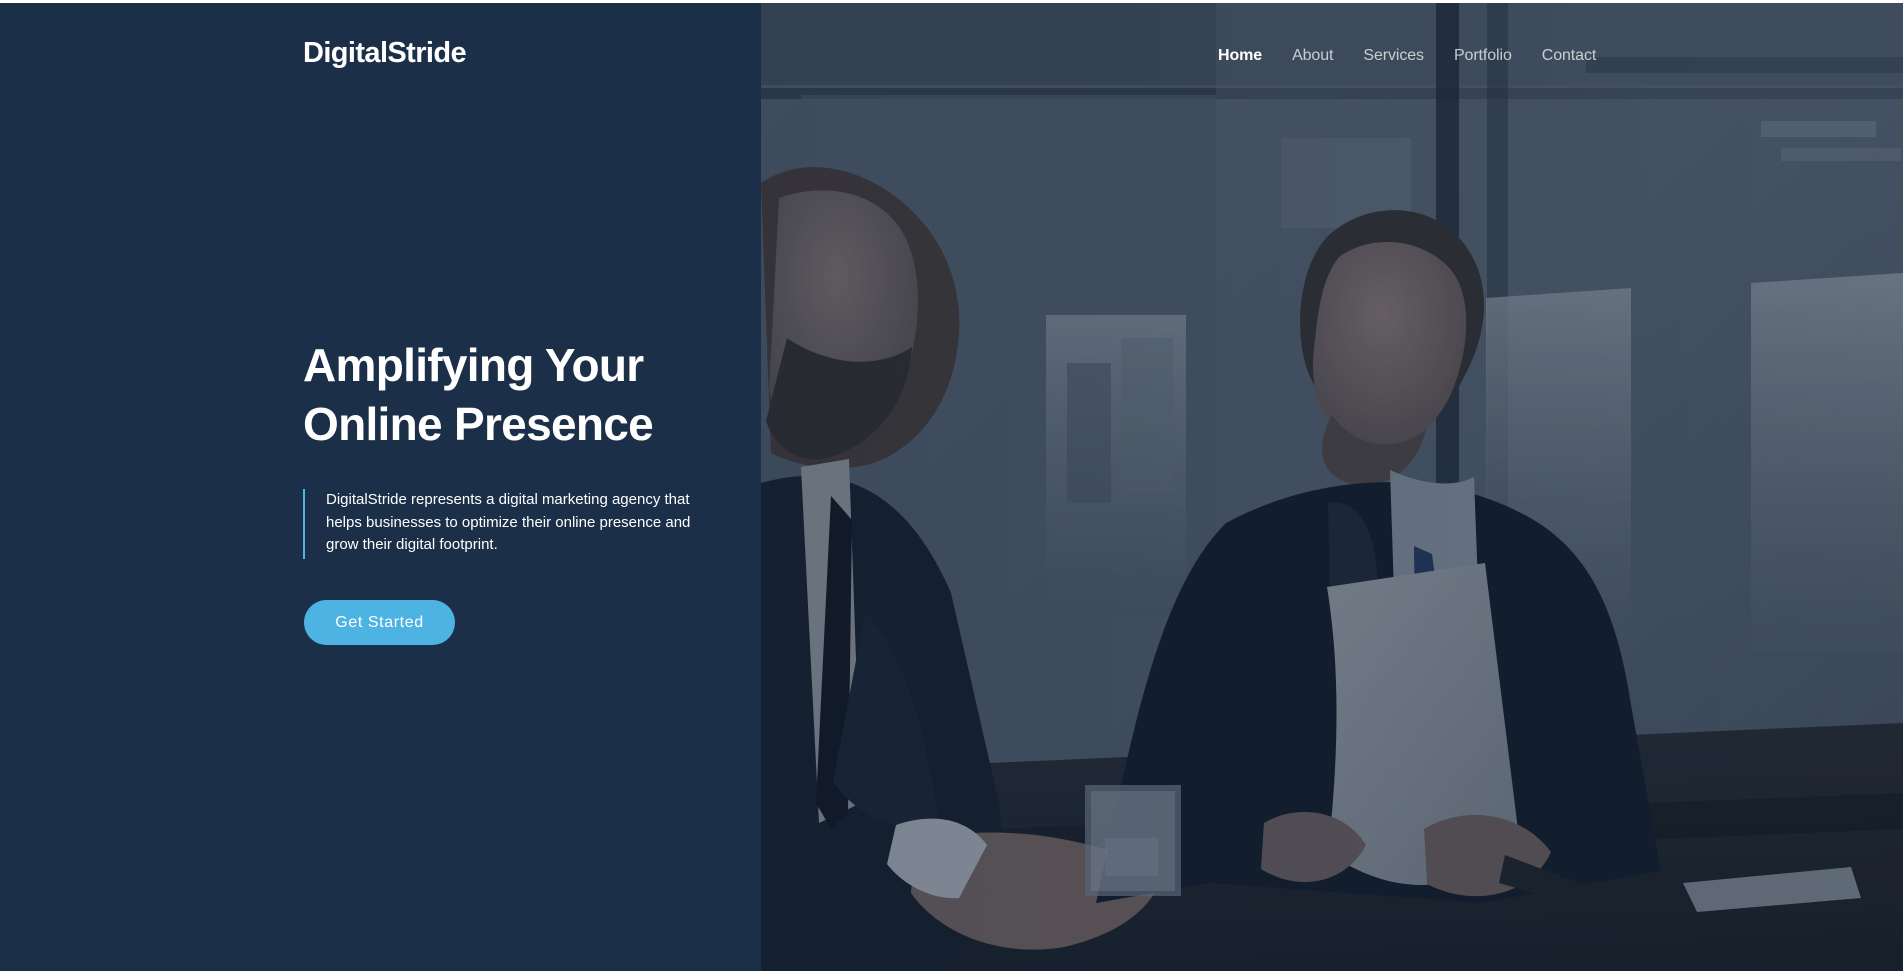 This screenshot has width=1903, height=971. Describe the element at coordinates (518, 395) in the screenshot. I see `hero-title: Amplifying Your Online Presence` at that location.